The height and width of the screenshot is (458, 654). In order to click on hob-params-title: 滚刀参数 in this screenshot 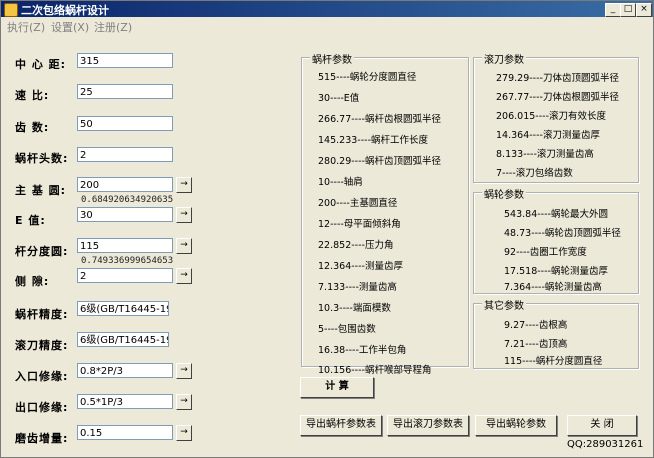, I will do `click(504, 58)`.